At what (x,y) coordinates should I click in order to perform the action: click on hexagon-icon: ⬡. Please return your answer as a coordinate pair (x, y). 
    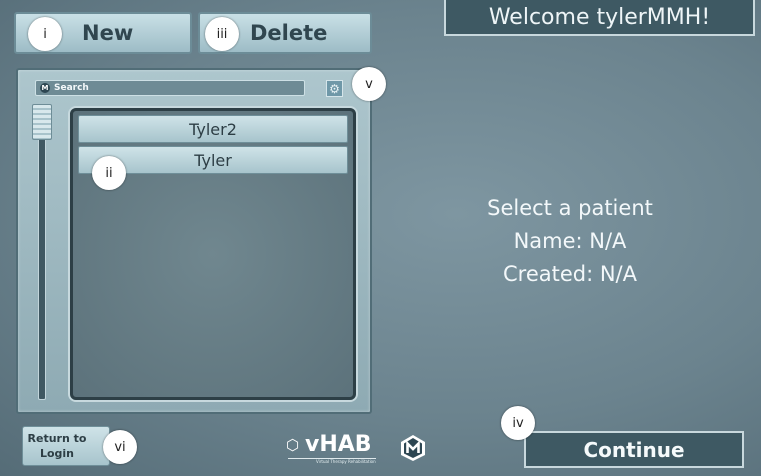
    Looking at the image, I should click on (293, 445).